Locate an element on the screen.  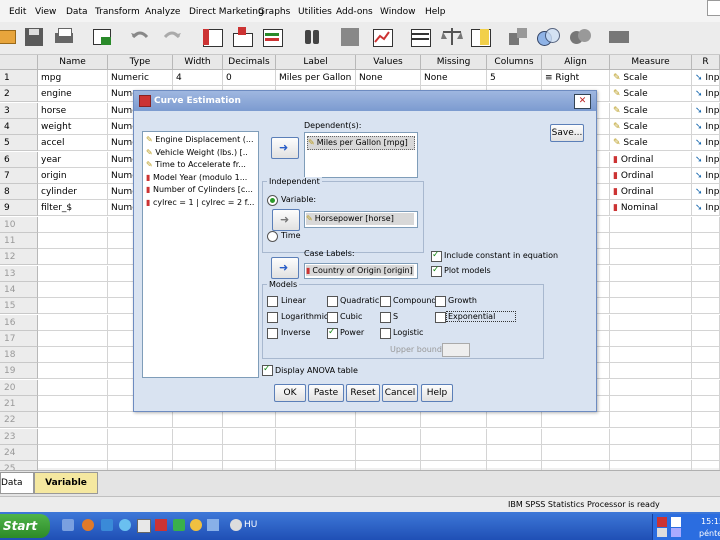
paste-button: Paste is located at coordinates (326, 393).